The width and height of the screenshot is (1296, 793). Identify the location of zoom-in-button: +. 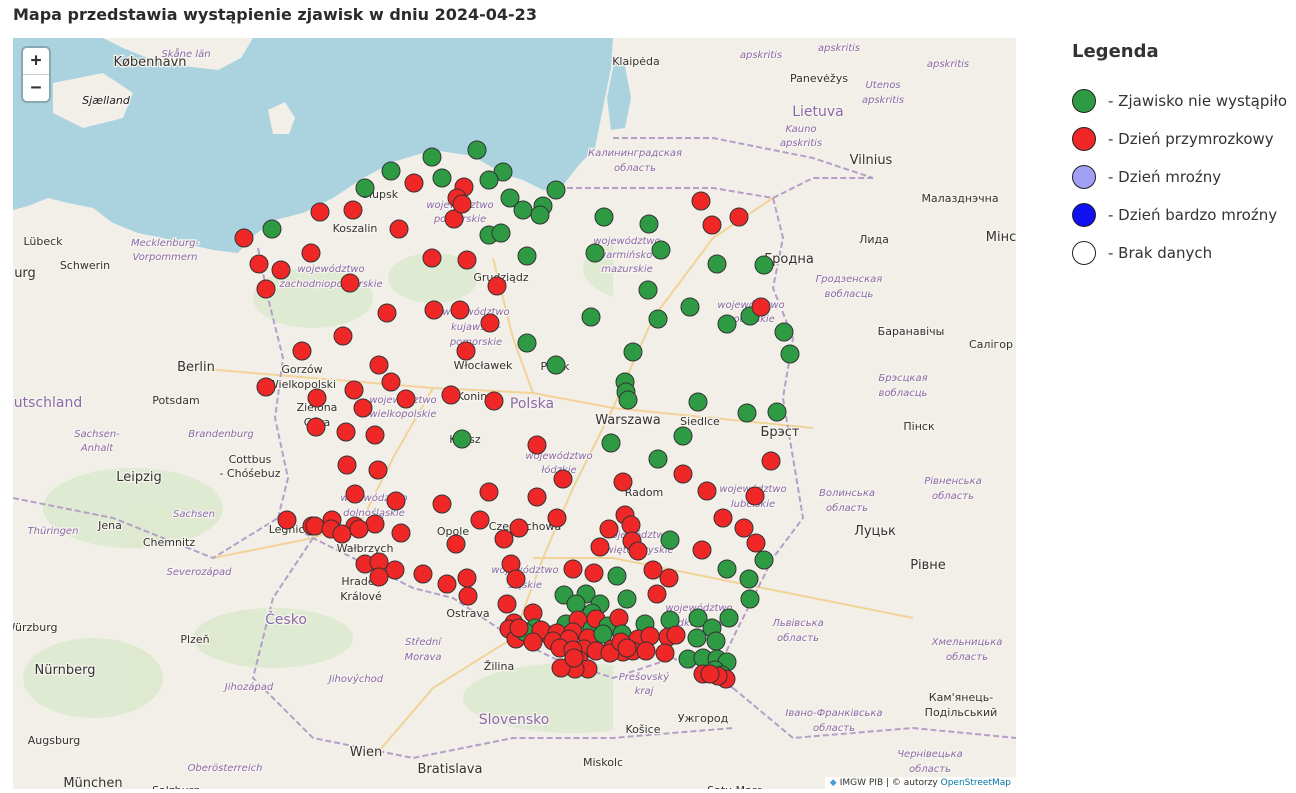
(36, 61).